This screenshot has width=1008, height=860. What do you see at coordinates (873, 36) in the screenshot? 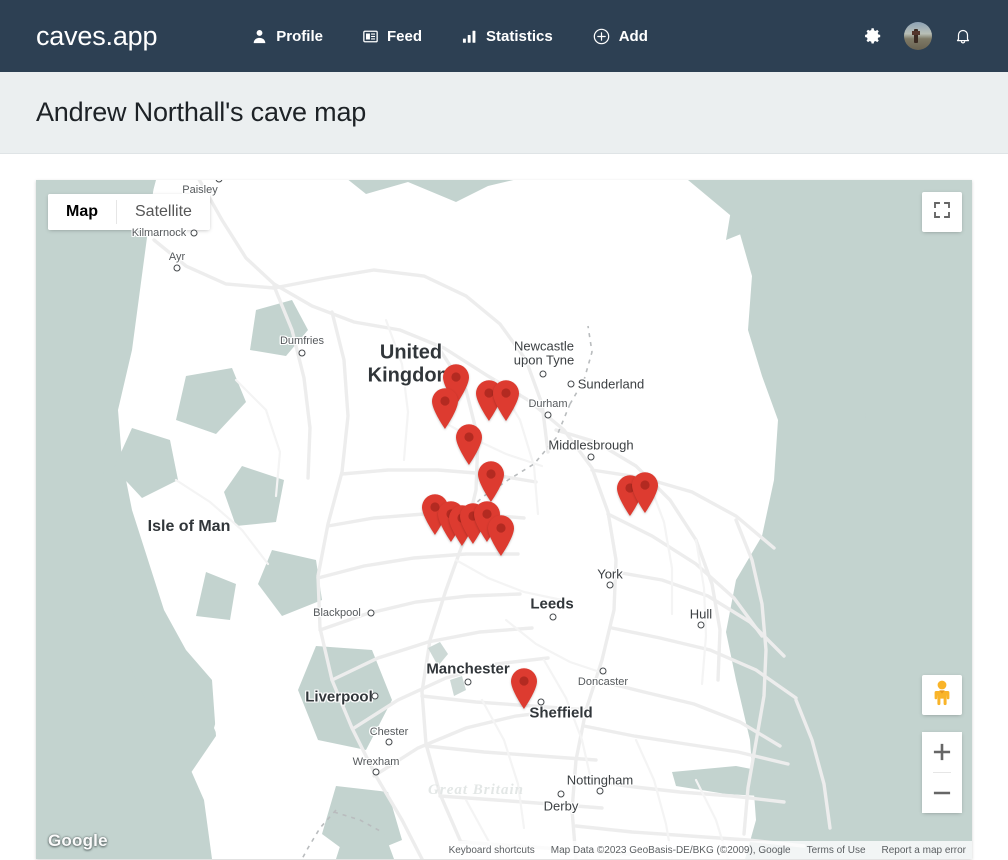
I see `gear-icon` at bounding box center [873, 36].